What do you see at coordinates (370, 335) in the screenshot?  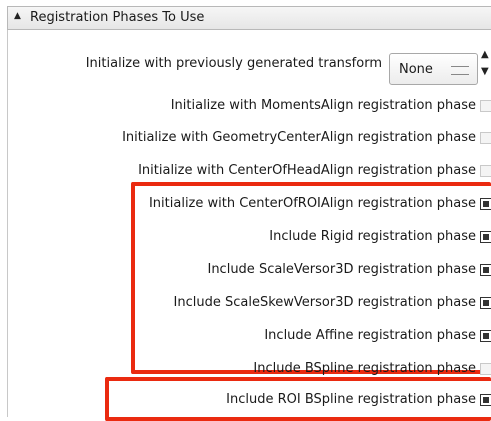 I see `phase-label-affine: Include Affine registration phase` at bounding box center [370, 335].